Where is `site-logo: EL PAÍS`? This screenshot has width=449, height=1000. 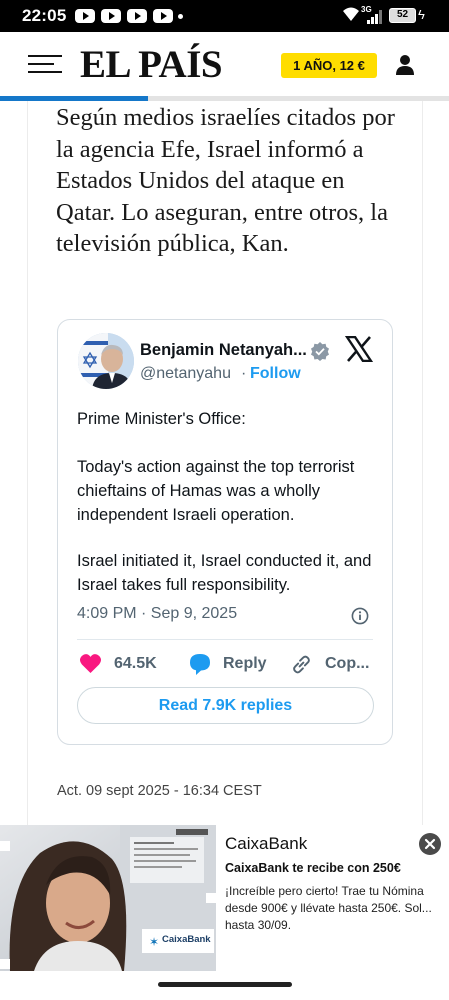
site-logo: EL PAÍS is located at coordinates (151, 64).